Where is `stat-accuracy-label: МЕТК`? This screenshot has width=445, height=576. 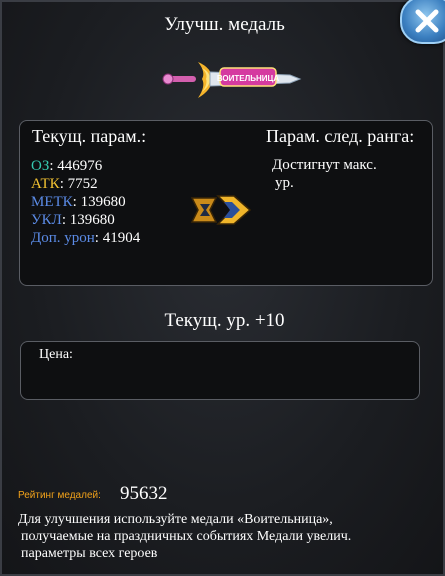 stat-accuracy-label: МЕТК is located at coordinates (52, 202).